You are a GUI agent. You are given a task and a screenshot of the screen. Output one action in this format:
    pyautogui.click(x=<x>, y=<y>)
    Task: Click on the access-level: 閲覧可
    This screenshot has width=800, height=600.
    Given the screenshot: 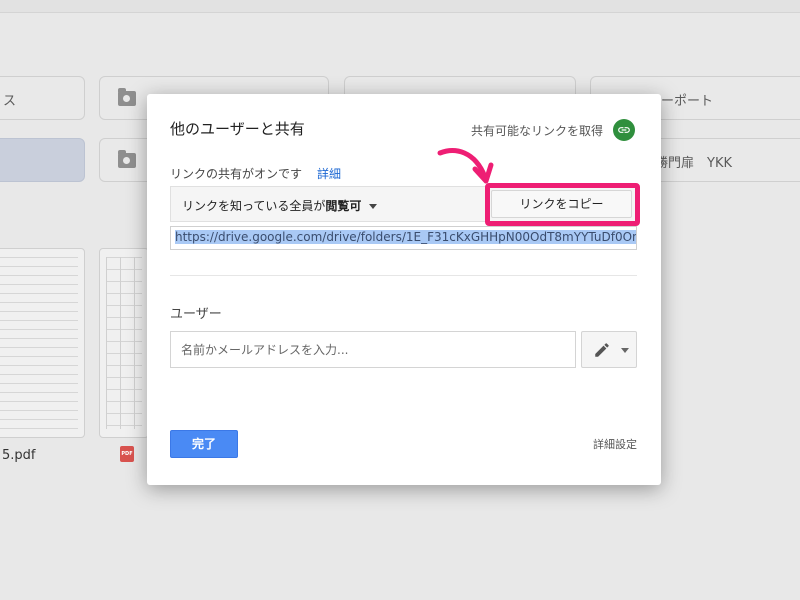 What is the action you would take?
    pyautogui.click(x=343, y=206)
    